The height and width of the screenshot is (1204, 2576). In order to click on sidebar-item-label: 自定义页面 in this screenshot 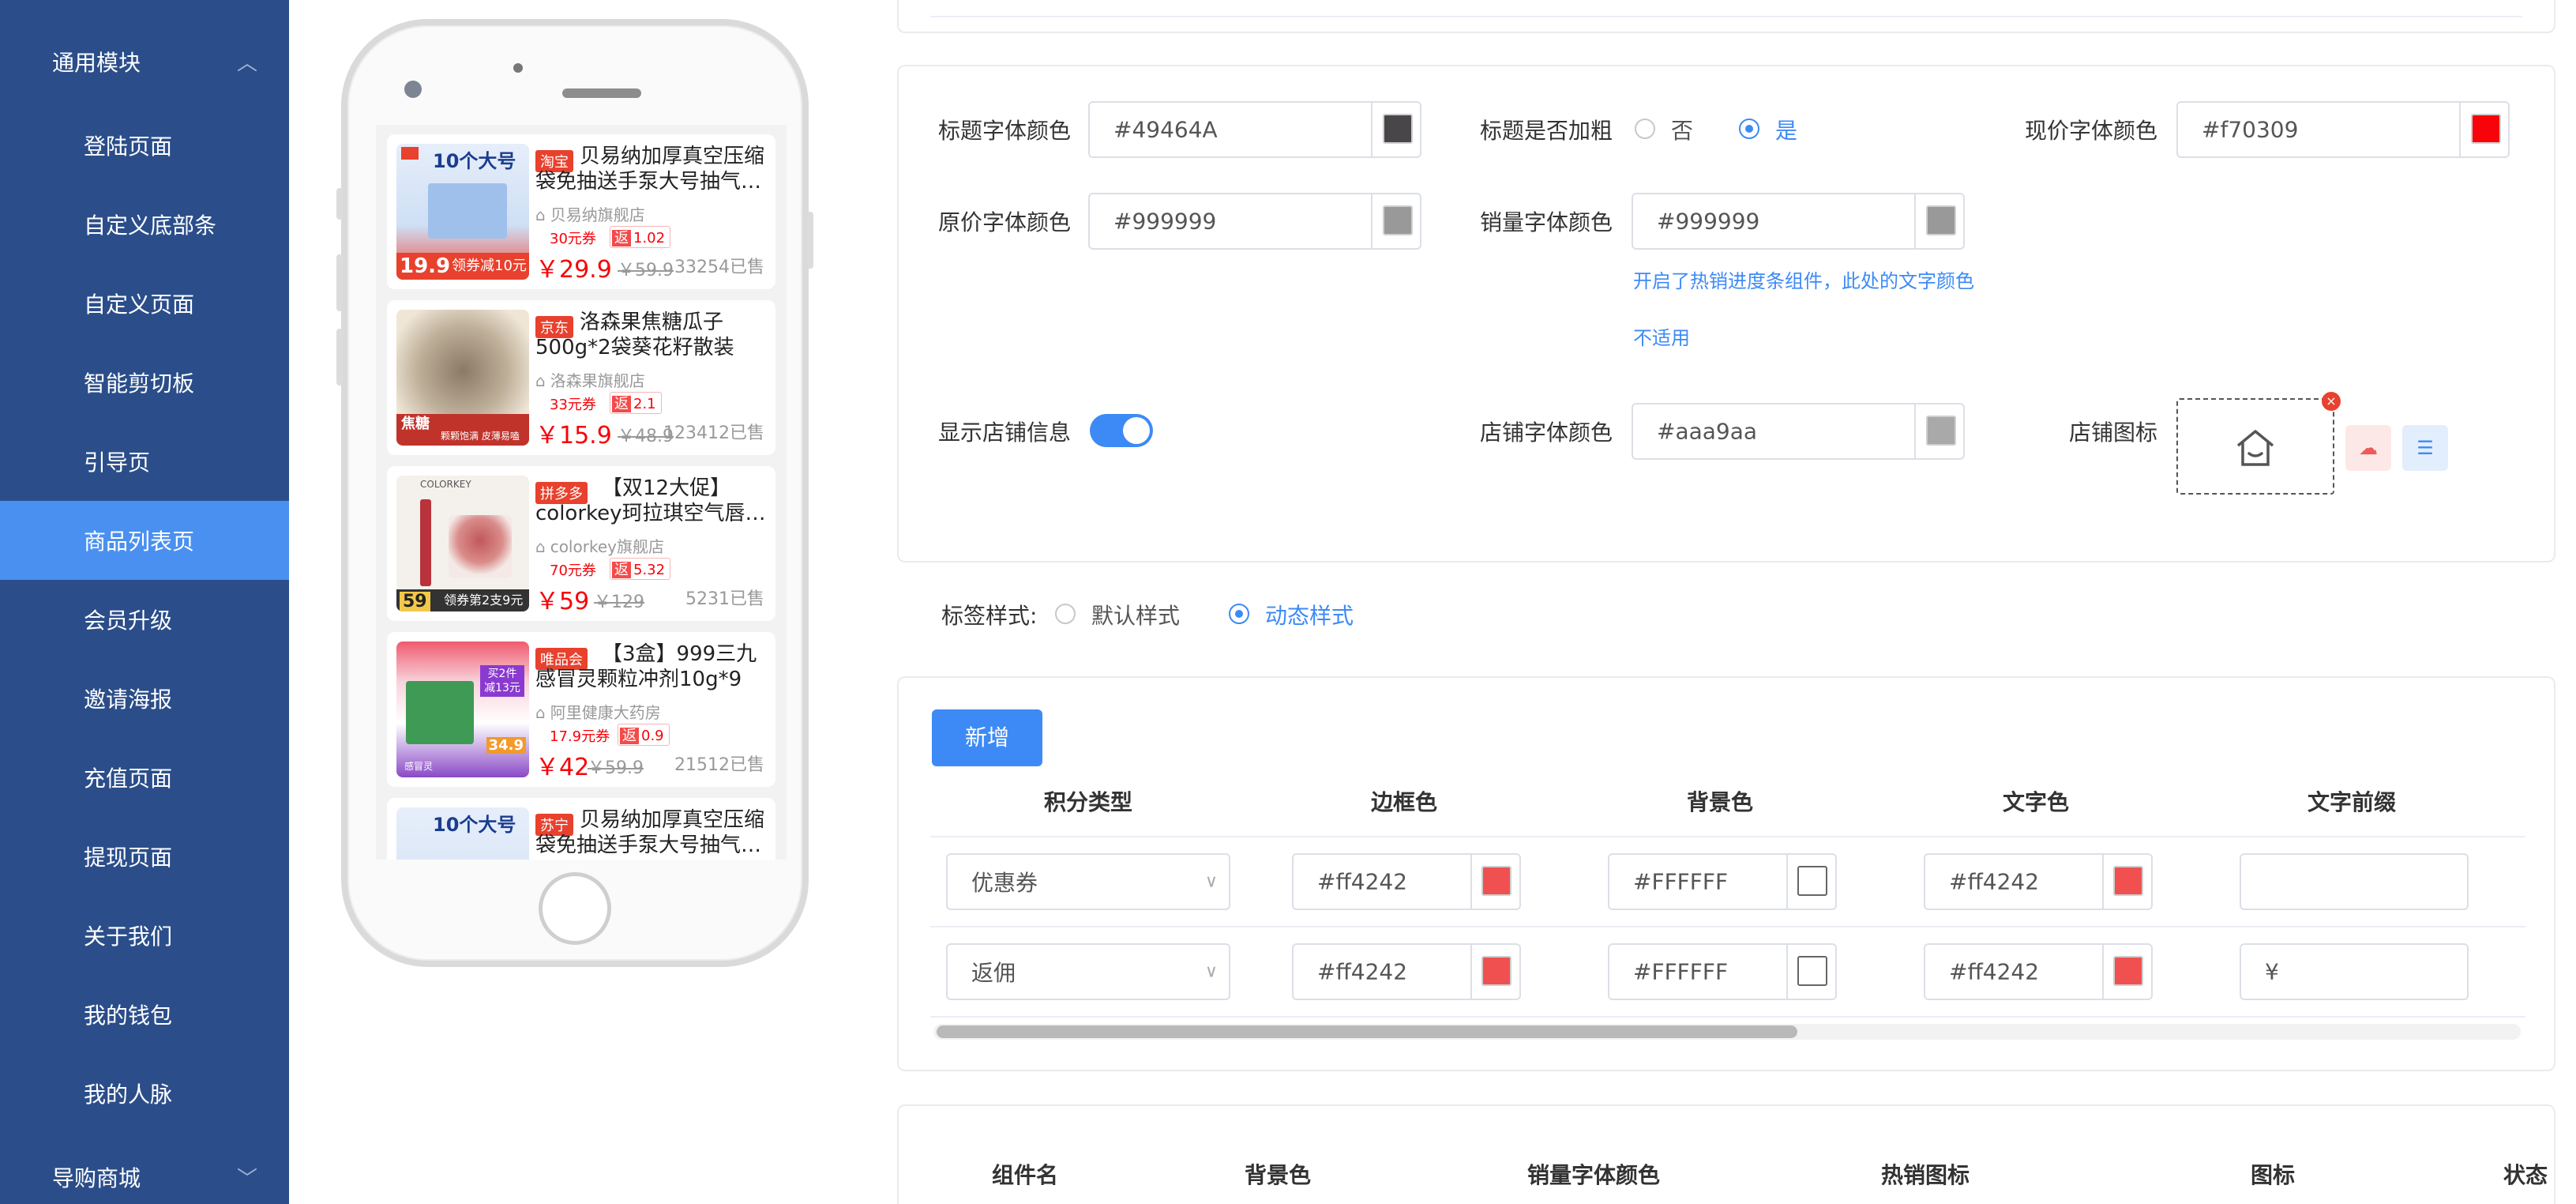, I will do `click(139, 305)`.